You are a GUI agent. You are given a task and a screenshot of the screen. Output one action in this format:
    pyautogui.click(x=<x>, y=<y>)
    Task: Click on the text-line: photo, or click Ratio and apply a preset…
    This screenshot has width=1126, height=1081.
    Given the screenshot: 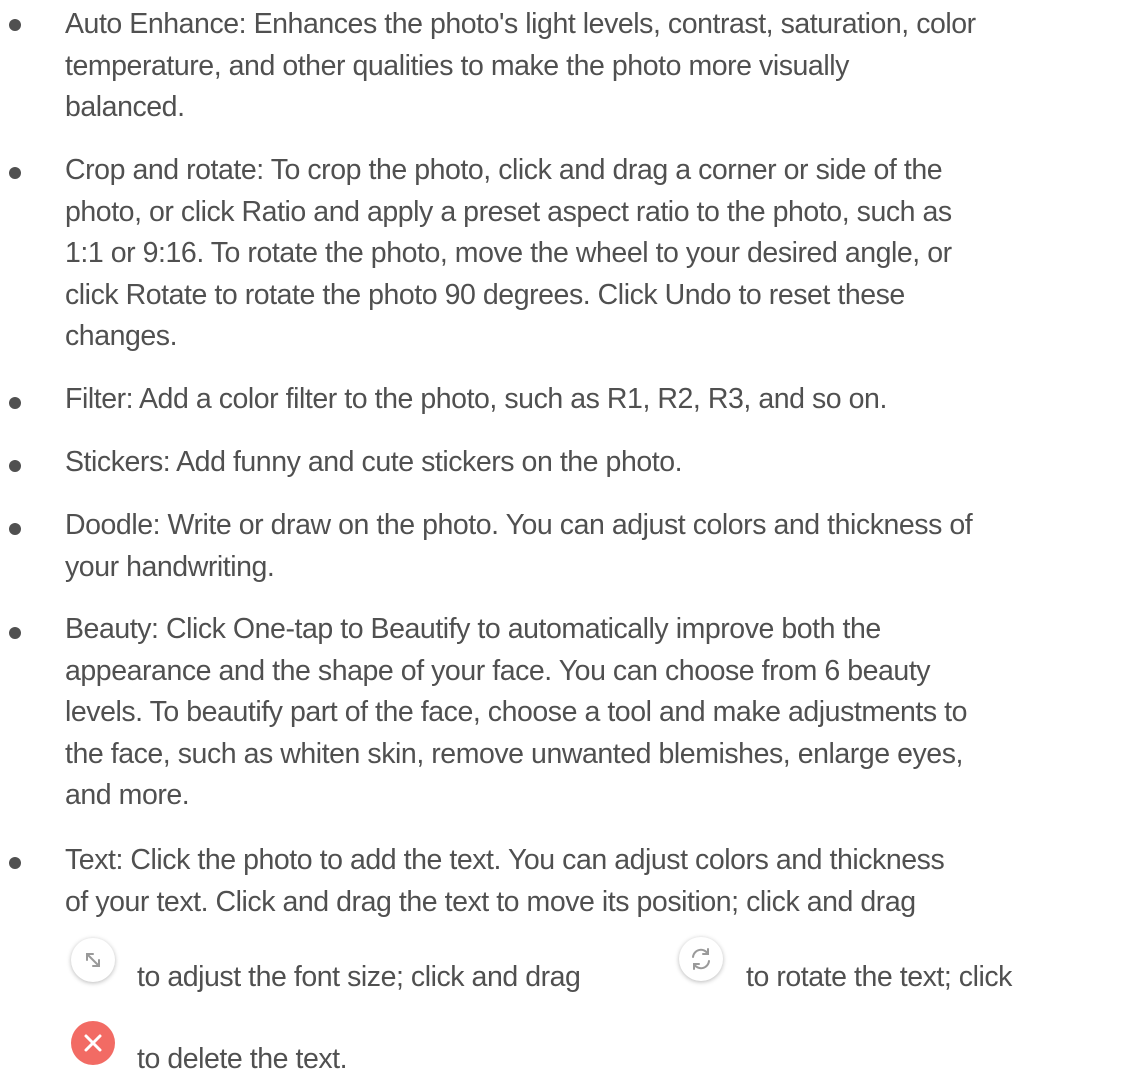 What is the action you would take?
    pyautogui.click(x=508, y=211)
    